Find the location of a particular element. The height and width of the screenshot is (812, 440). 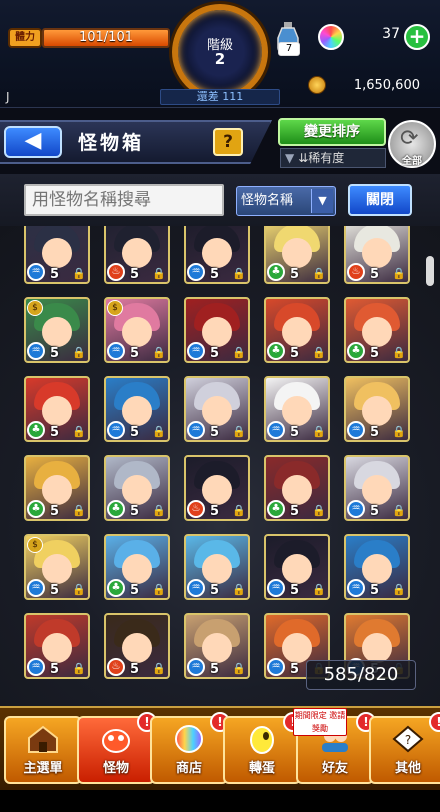

system-nav-bar is located at coordinates (220, 801).